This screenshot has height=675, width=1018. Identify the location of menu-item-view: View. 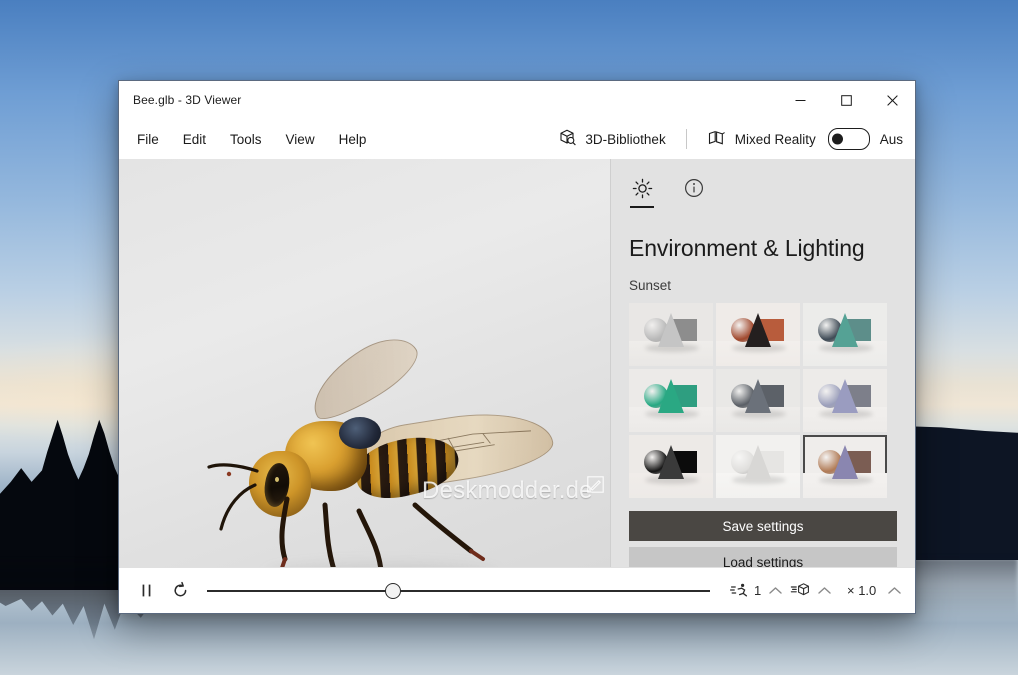
(300, 139).